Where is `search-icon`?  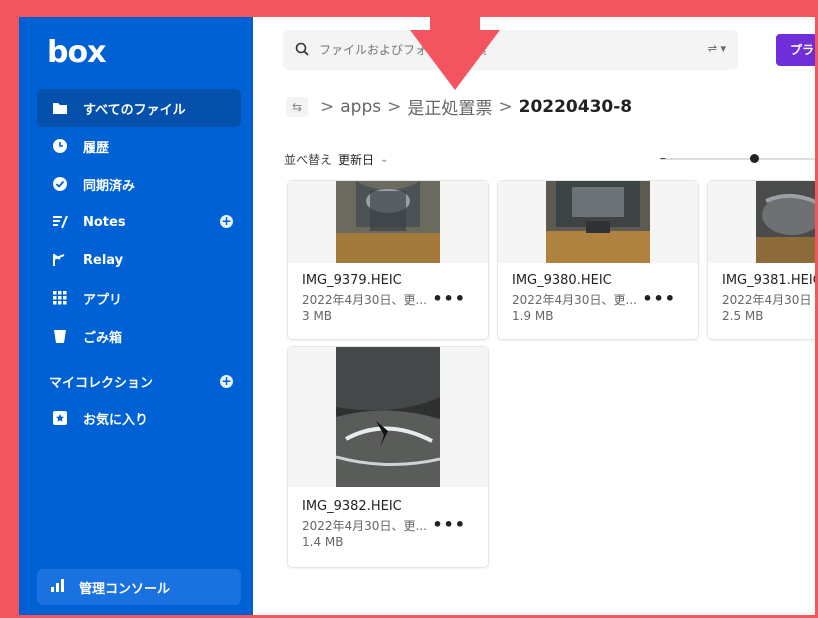
search-icon is located at coordinates (302, 50).